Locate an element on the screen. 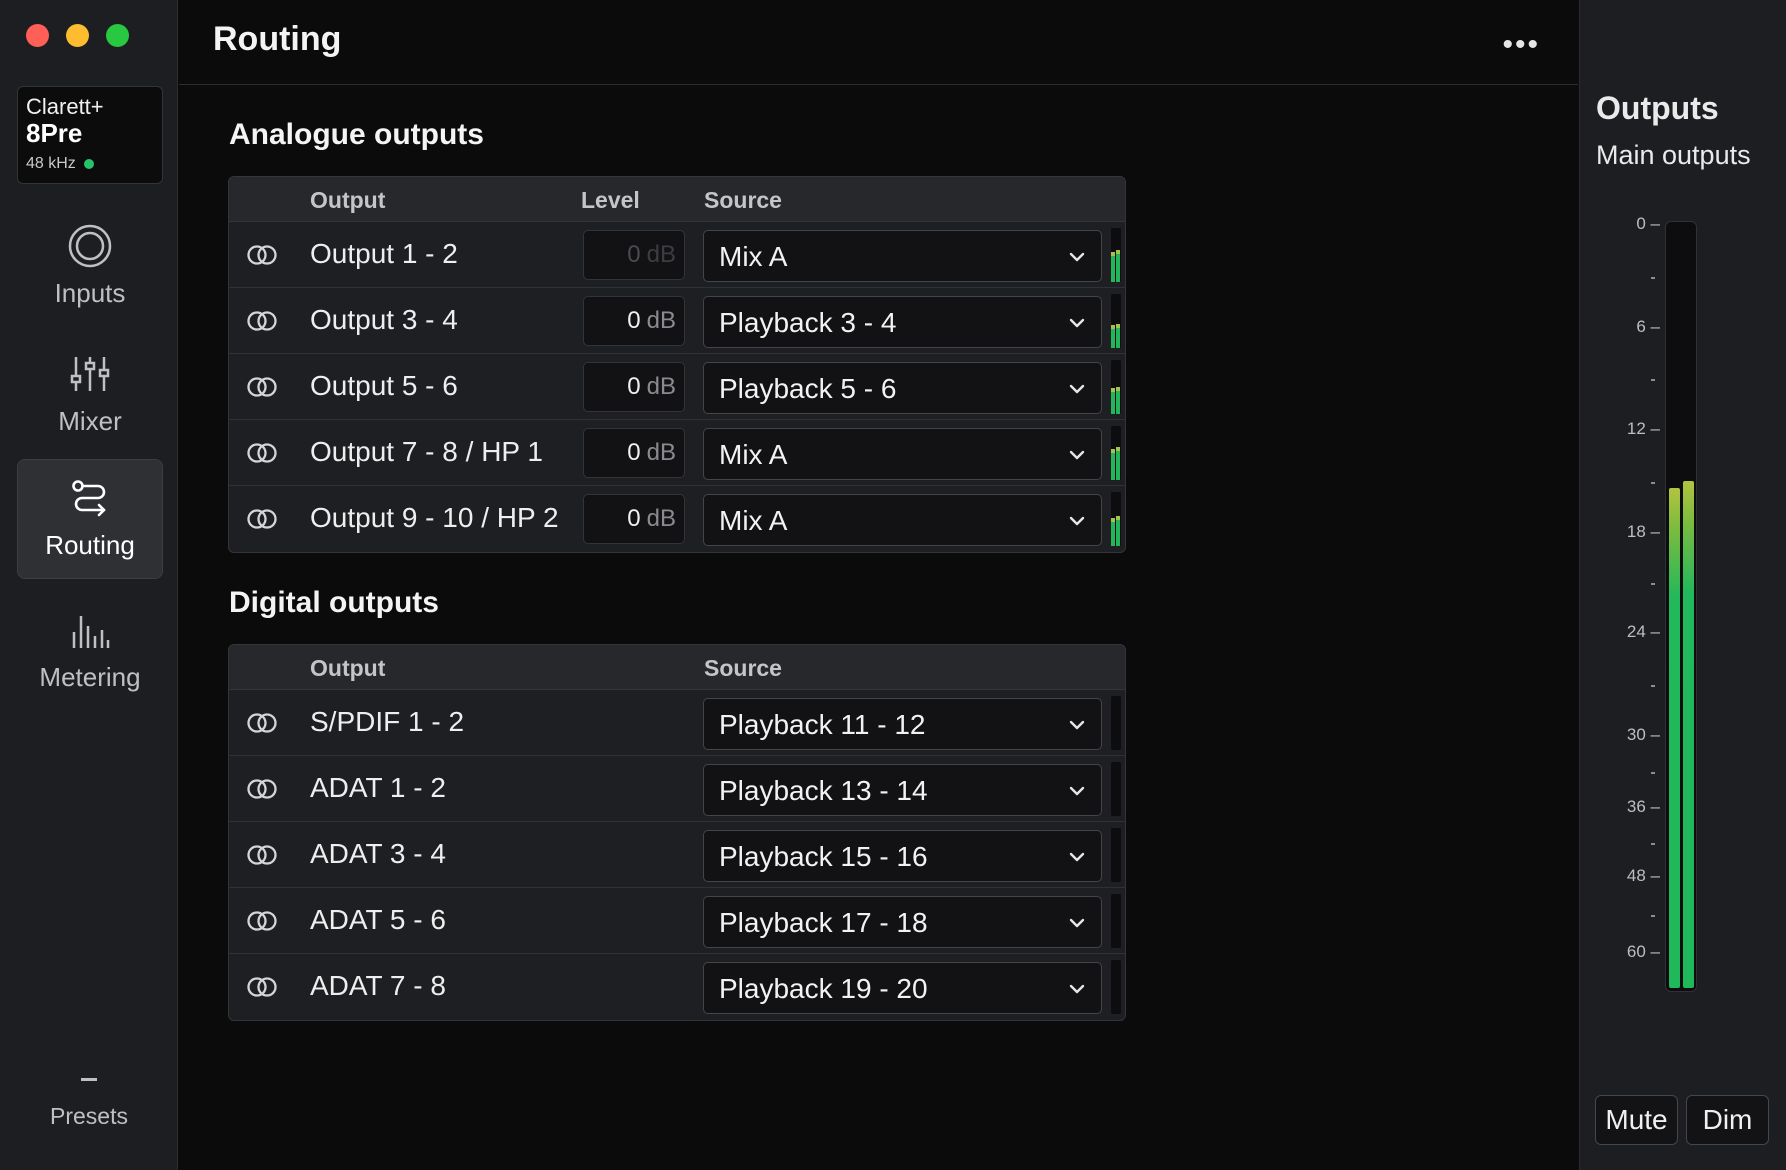  meter-tick-label: 6 – is located at coordinates (1648, 326).